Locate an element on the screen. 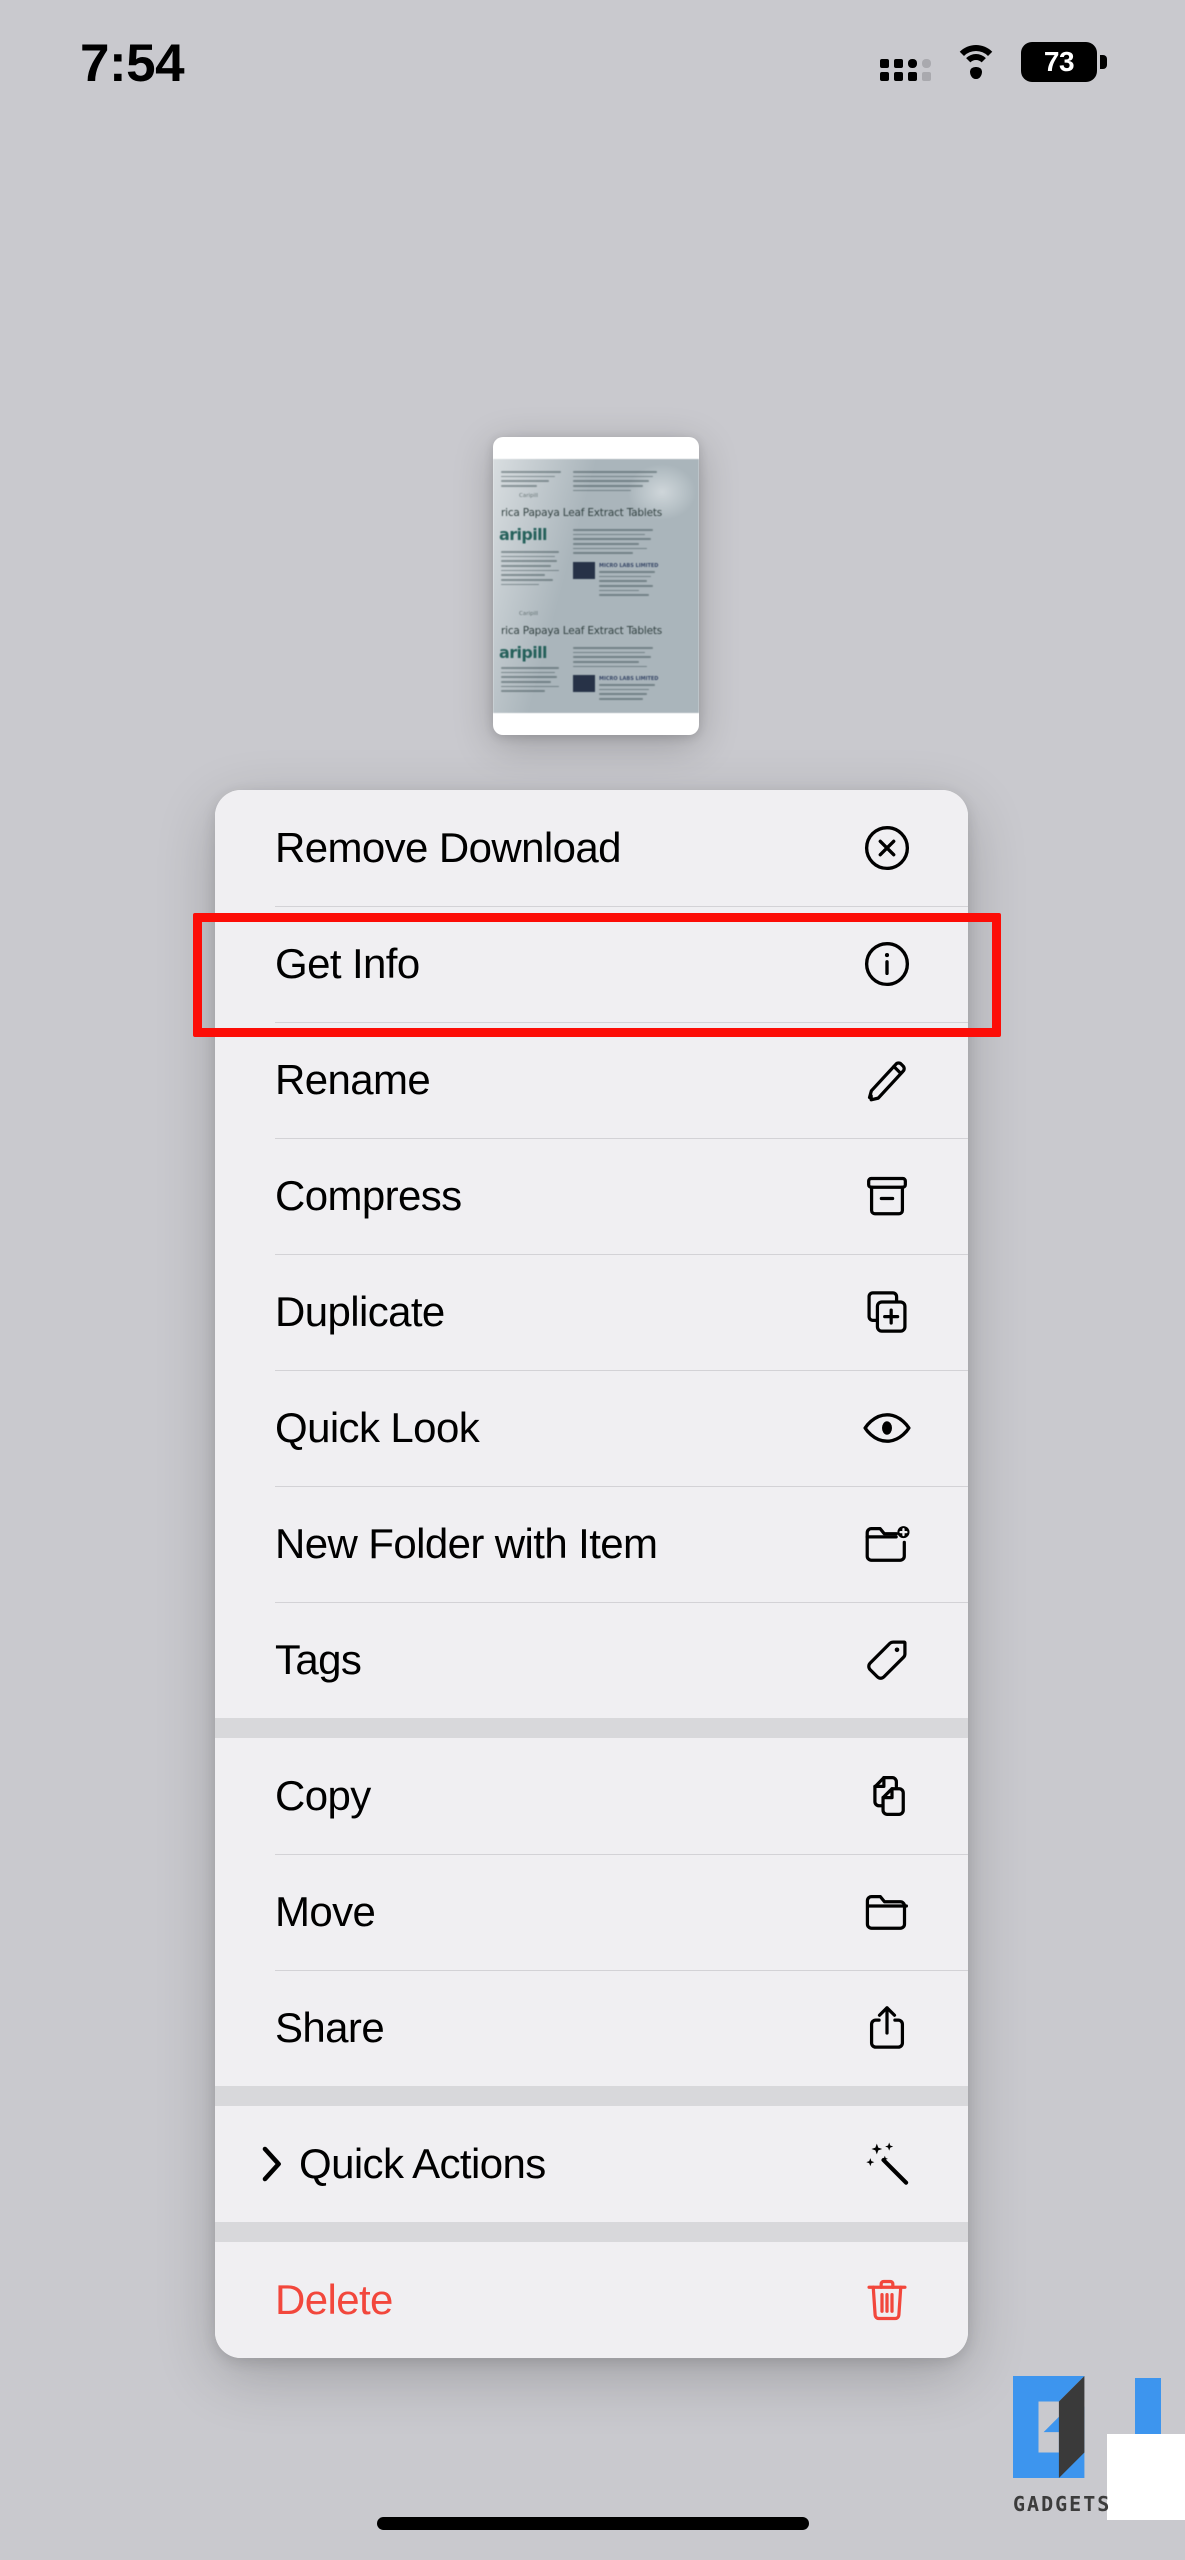 This screenshot has width=1185, height=2560. folder-icon is located at coordinates (887, 1912).